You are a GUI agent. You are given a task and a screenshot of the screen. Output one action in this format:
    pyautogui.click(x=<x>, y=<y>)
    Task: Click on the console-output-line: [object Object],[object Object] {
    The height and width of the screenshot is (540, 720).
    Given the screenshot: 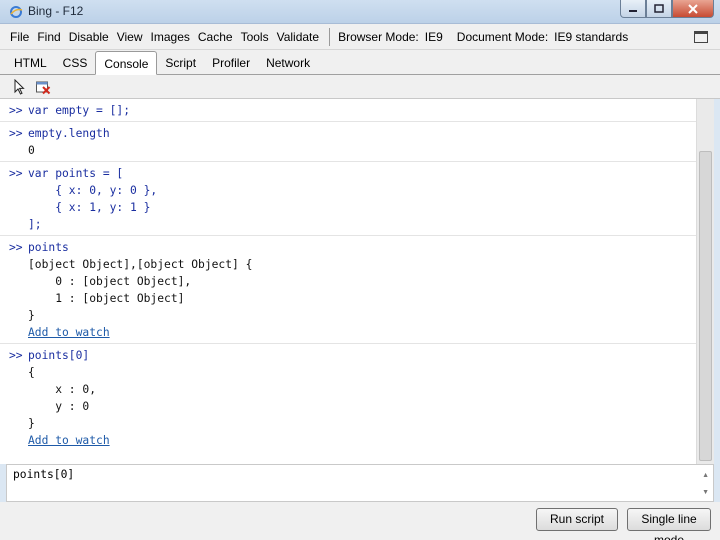 What is the action you would take?
    pyautogui.click(x=140, y=264)
    